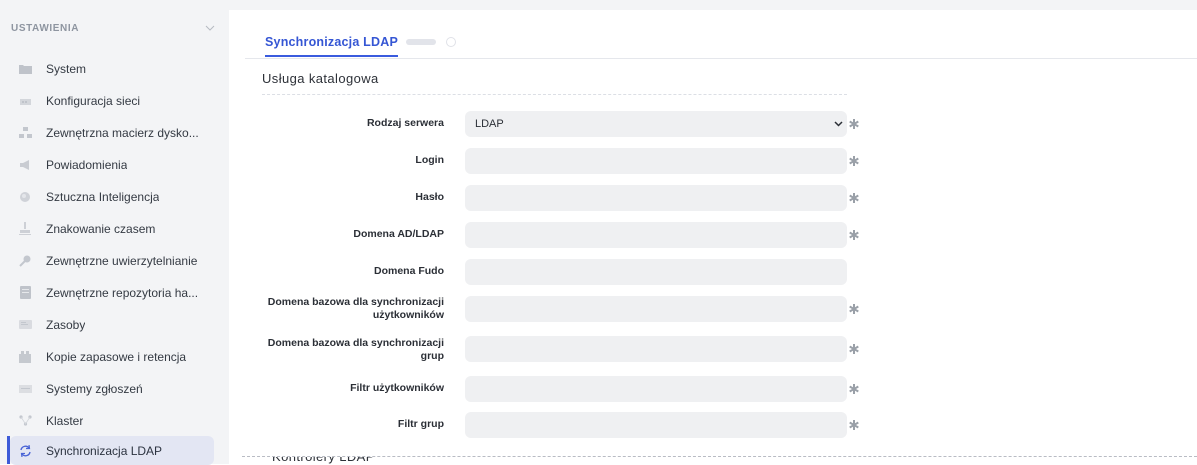 Image resolution: width=1197 pixels, height=465 pixels. Describe the element at coordinates (397, 388) in the screenshot. I see `user-filter-label: Filtr użytkowników` at that location.